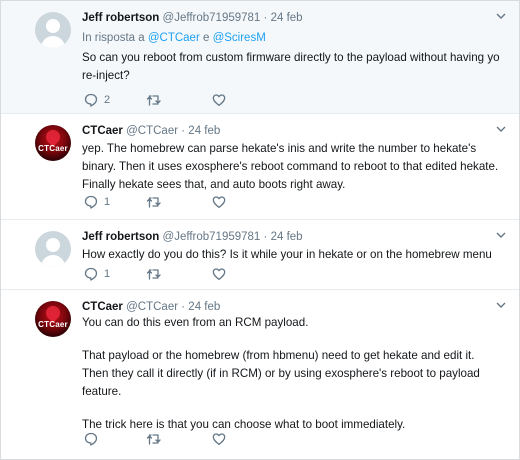 The image size is (520, 460). What do you see at coordinates (239, 38) in the screenshot?
I see `mention-link: @SciresM` at bounding box center [239, 38].